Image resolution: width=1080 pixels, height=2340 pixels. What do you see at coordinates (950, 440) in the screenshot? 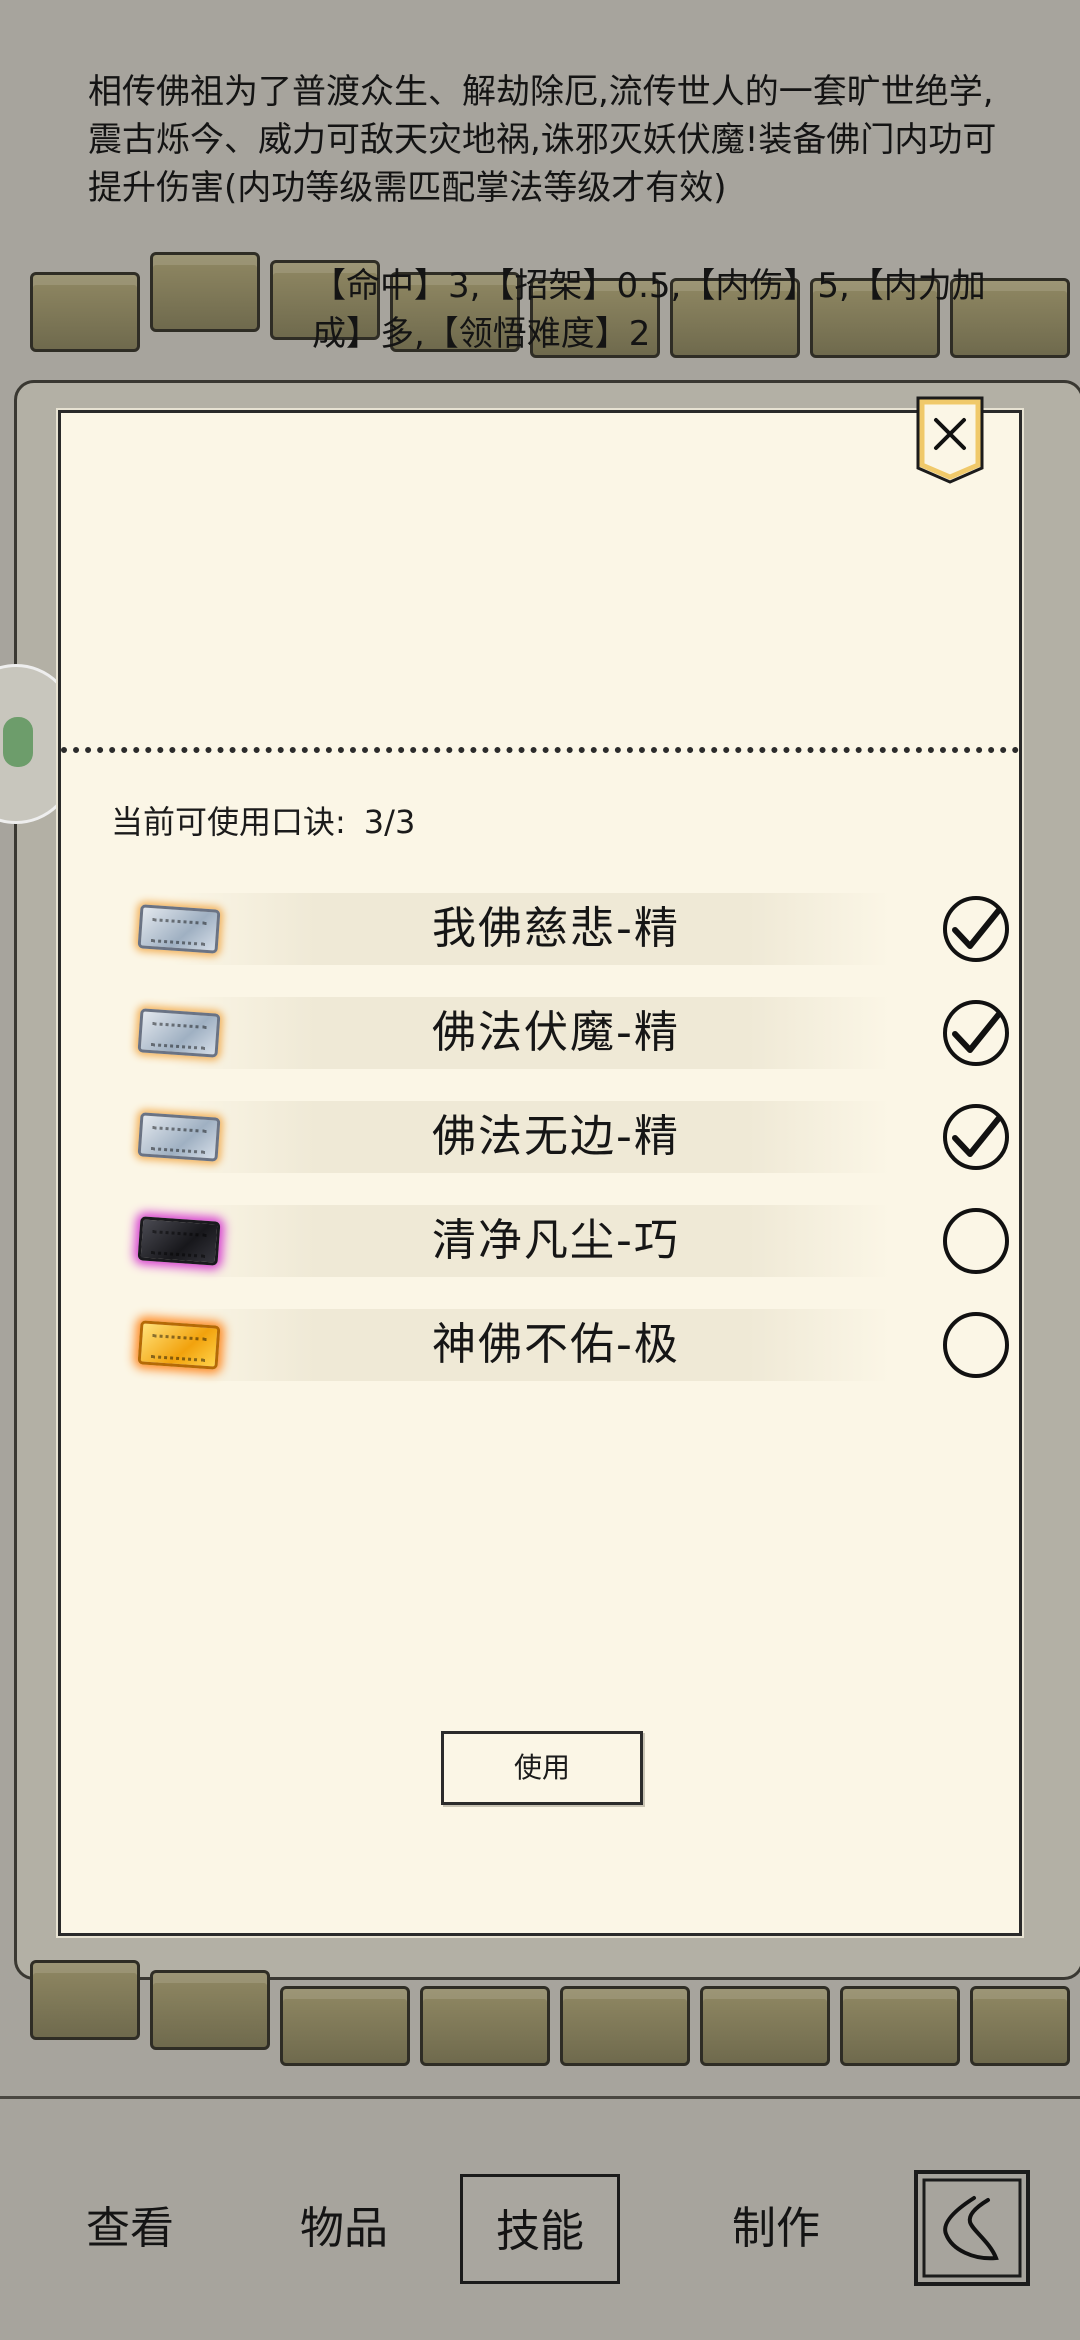
I see `close-icon` at bounding box center [950, 440].